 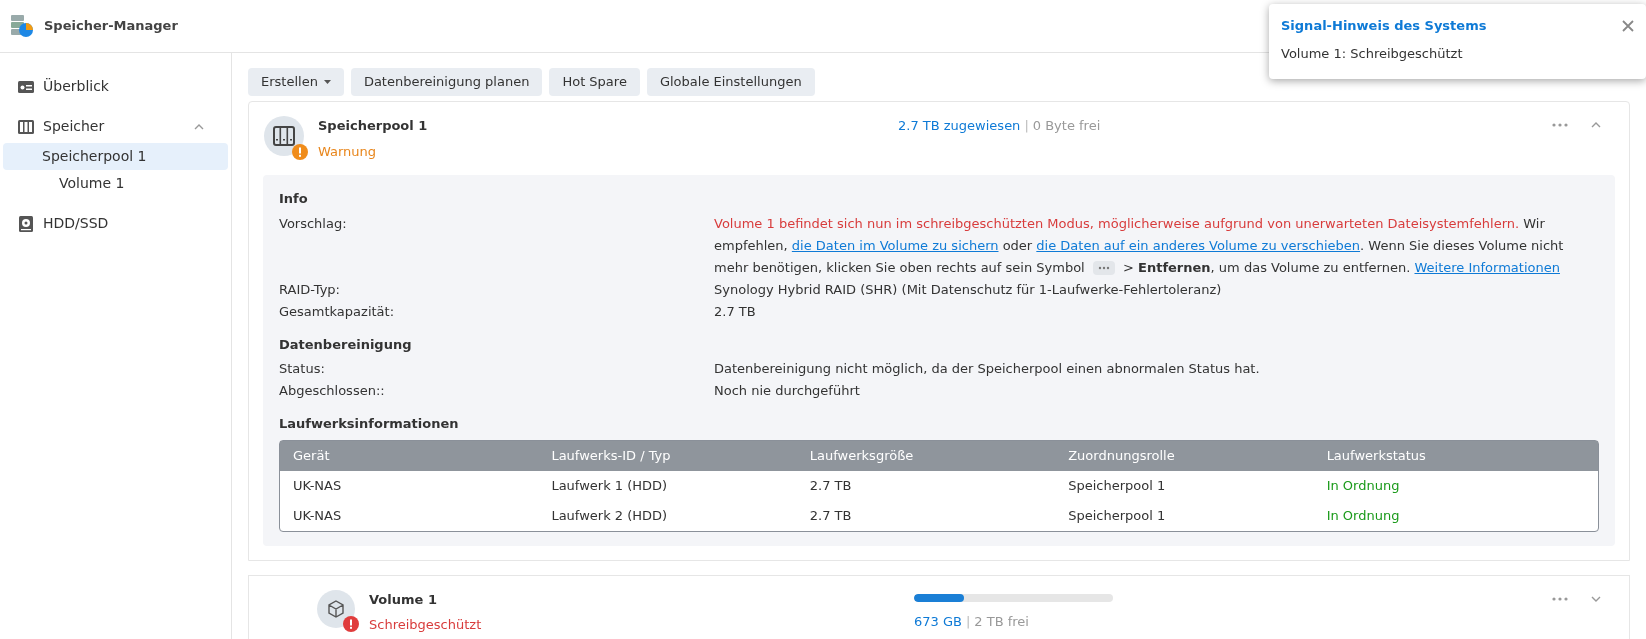 What do you see at coordinates (348, 151) in the screenshot?
I see `pool-status: Warnung` at bounding box center [348, 151].